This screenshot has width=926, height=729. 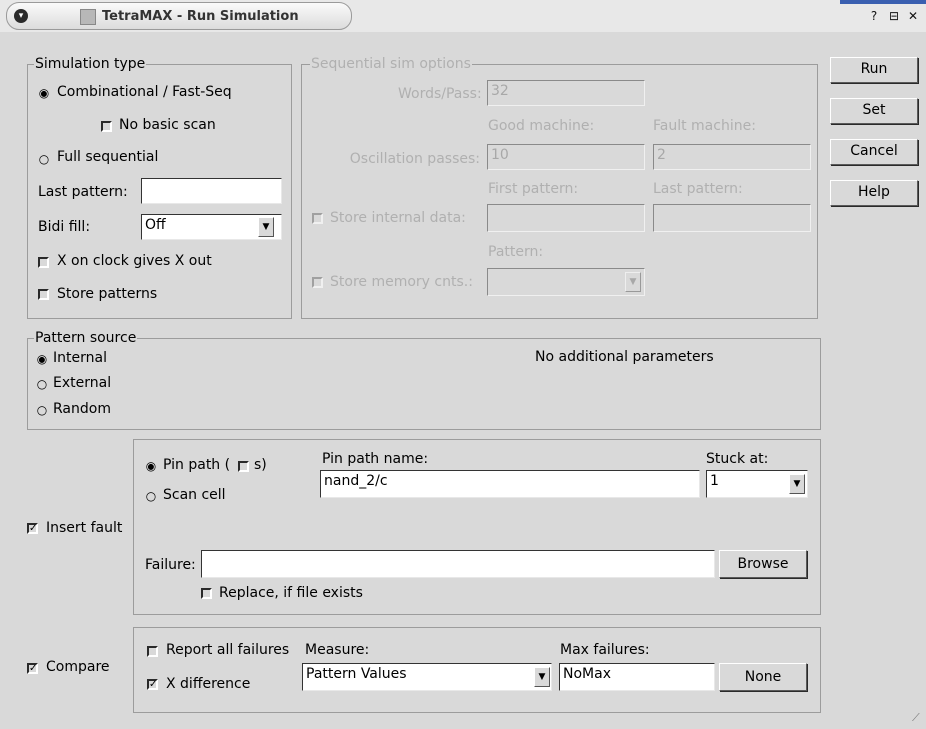 I want to click on external-radio: ○, so click(x=42, y=384).